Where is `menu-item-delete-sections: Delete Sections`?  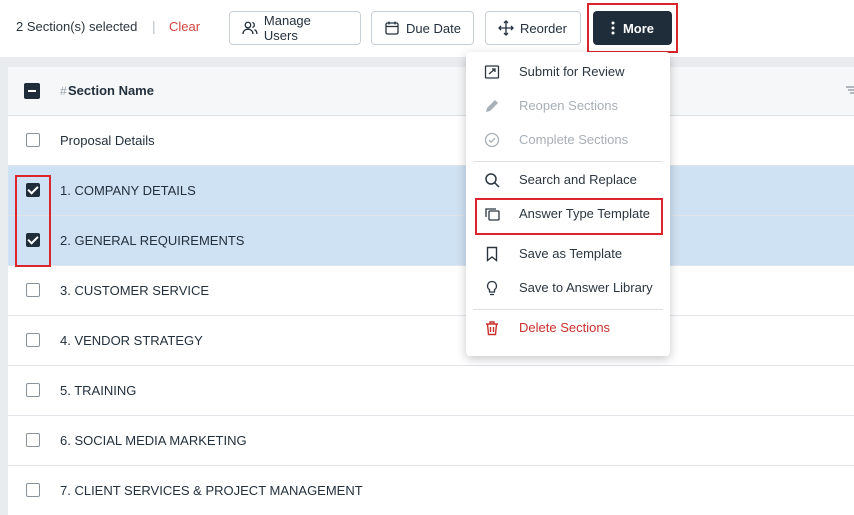
menu-item-delete-sections: Delete Sections is located at coordinates (568, 328).